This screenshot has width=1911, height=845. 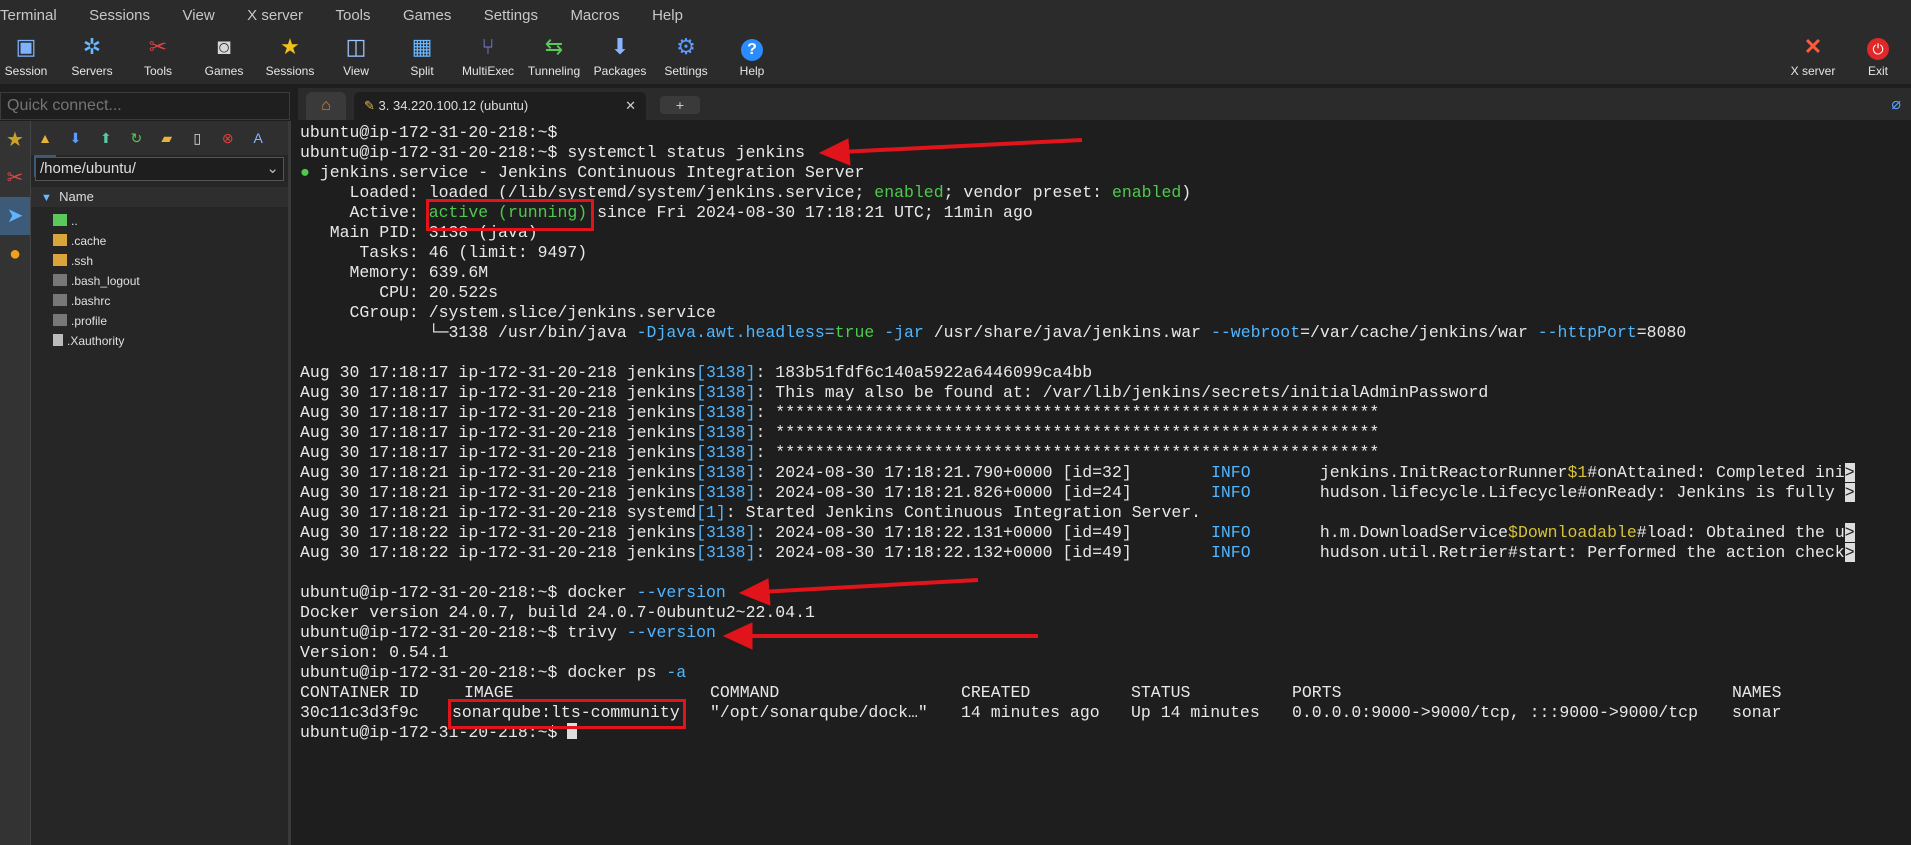 I want to click on arrow-systemctl, so click(x=961, y=146).